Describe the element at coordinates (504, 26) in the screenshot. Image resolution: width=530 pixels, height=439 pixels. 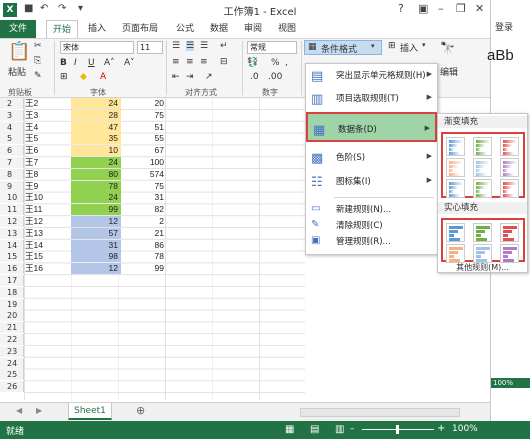
I see `login-link: 登录` at that location.